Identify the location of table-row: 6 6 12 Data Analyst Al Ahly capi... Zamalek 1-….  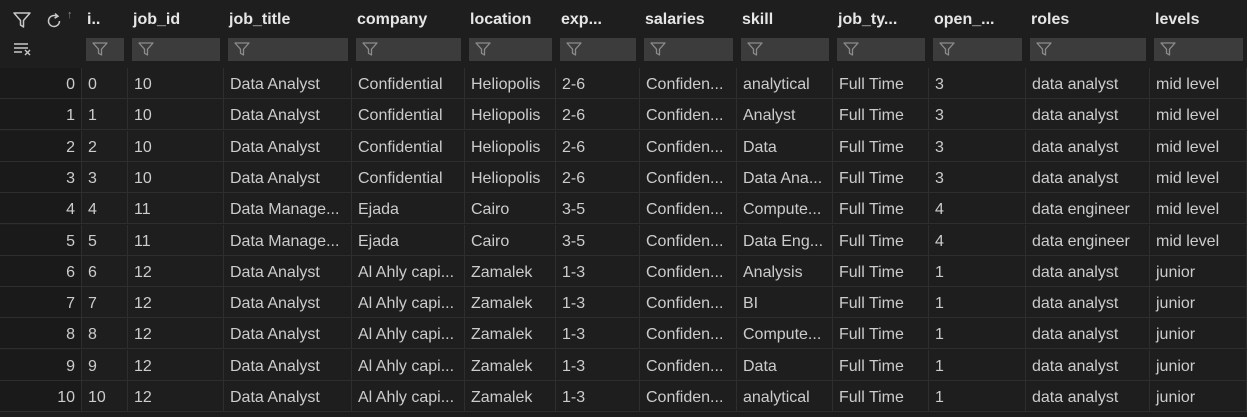
(623, 271).